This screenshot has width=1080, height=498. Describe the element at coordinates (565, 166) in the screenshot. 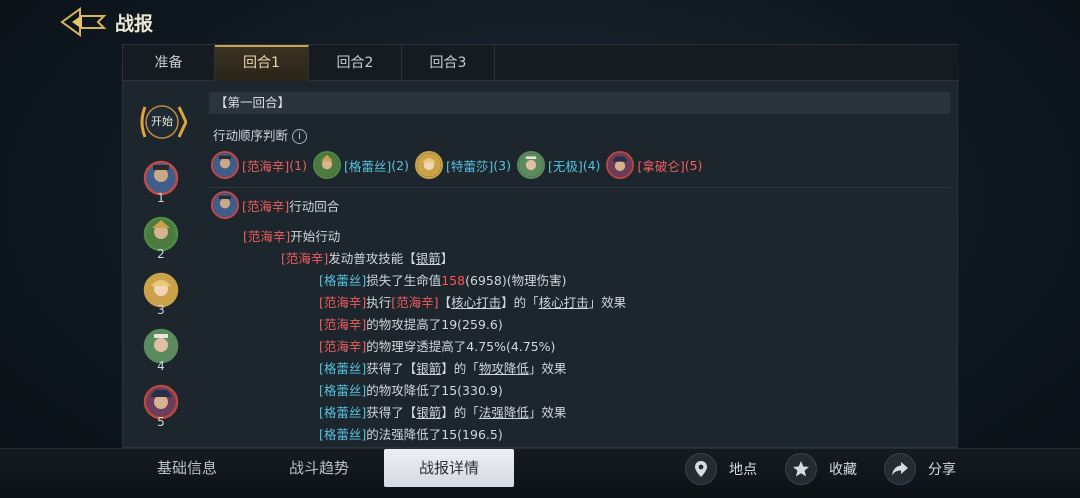

I see `order-hero-name: [无极]` at that location.